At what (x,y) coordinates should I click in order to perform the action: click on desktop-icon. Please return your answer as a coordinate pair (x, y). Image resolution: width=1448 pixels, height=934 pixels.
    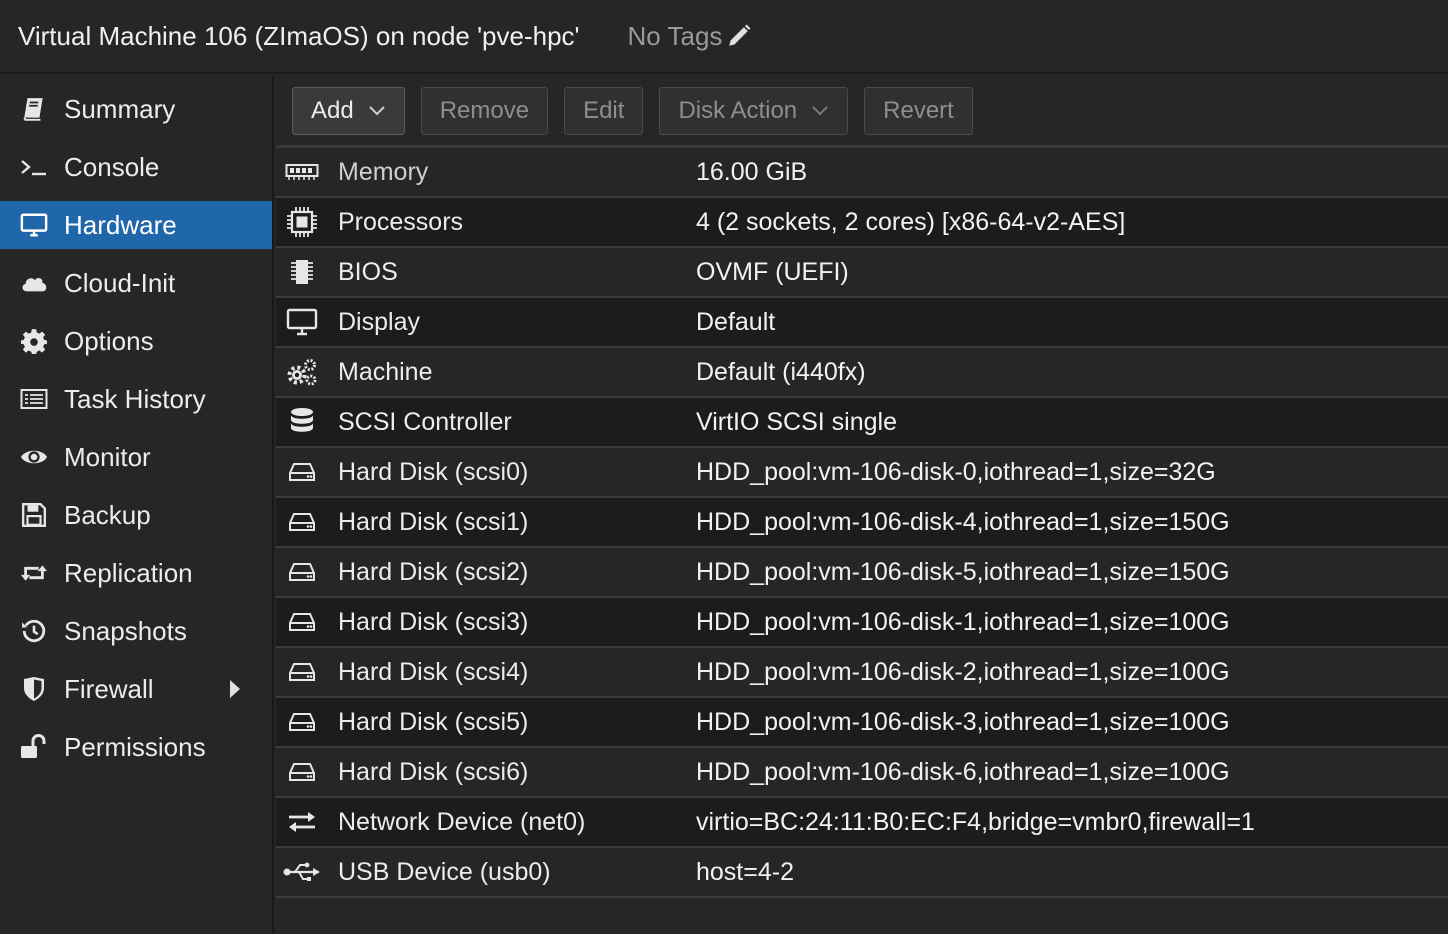
    Looking at the image, I should click on (302, 322).